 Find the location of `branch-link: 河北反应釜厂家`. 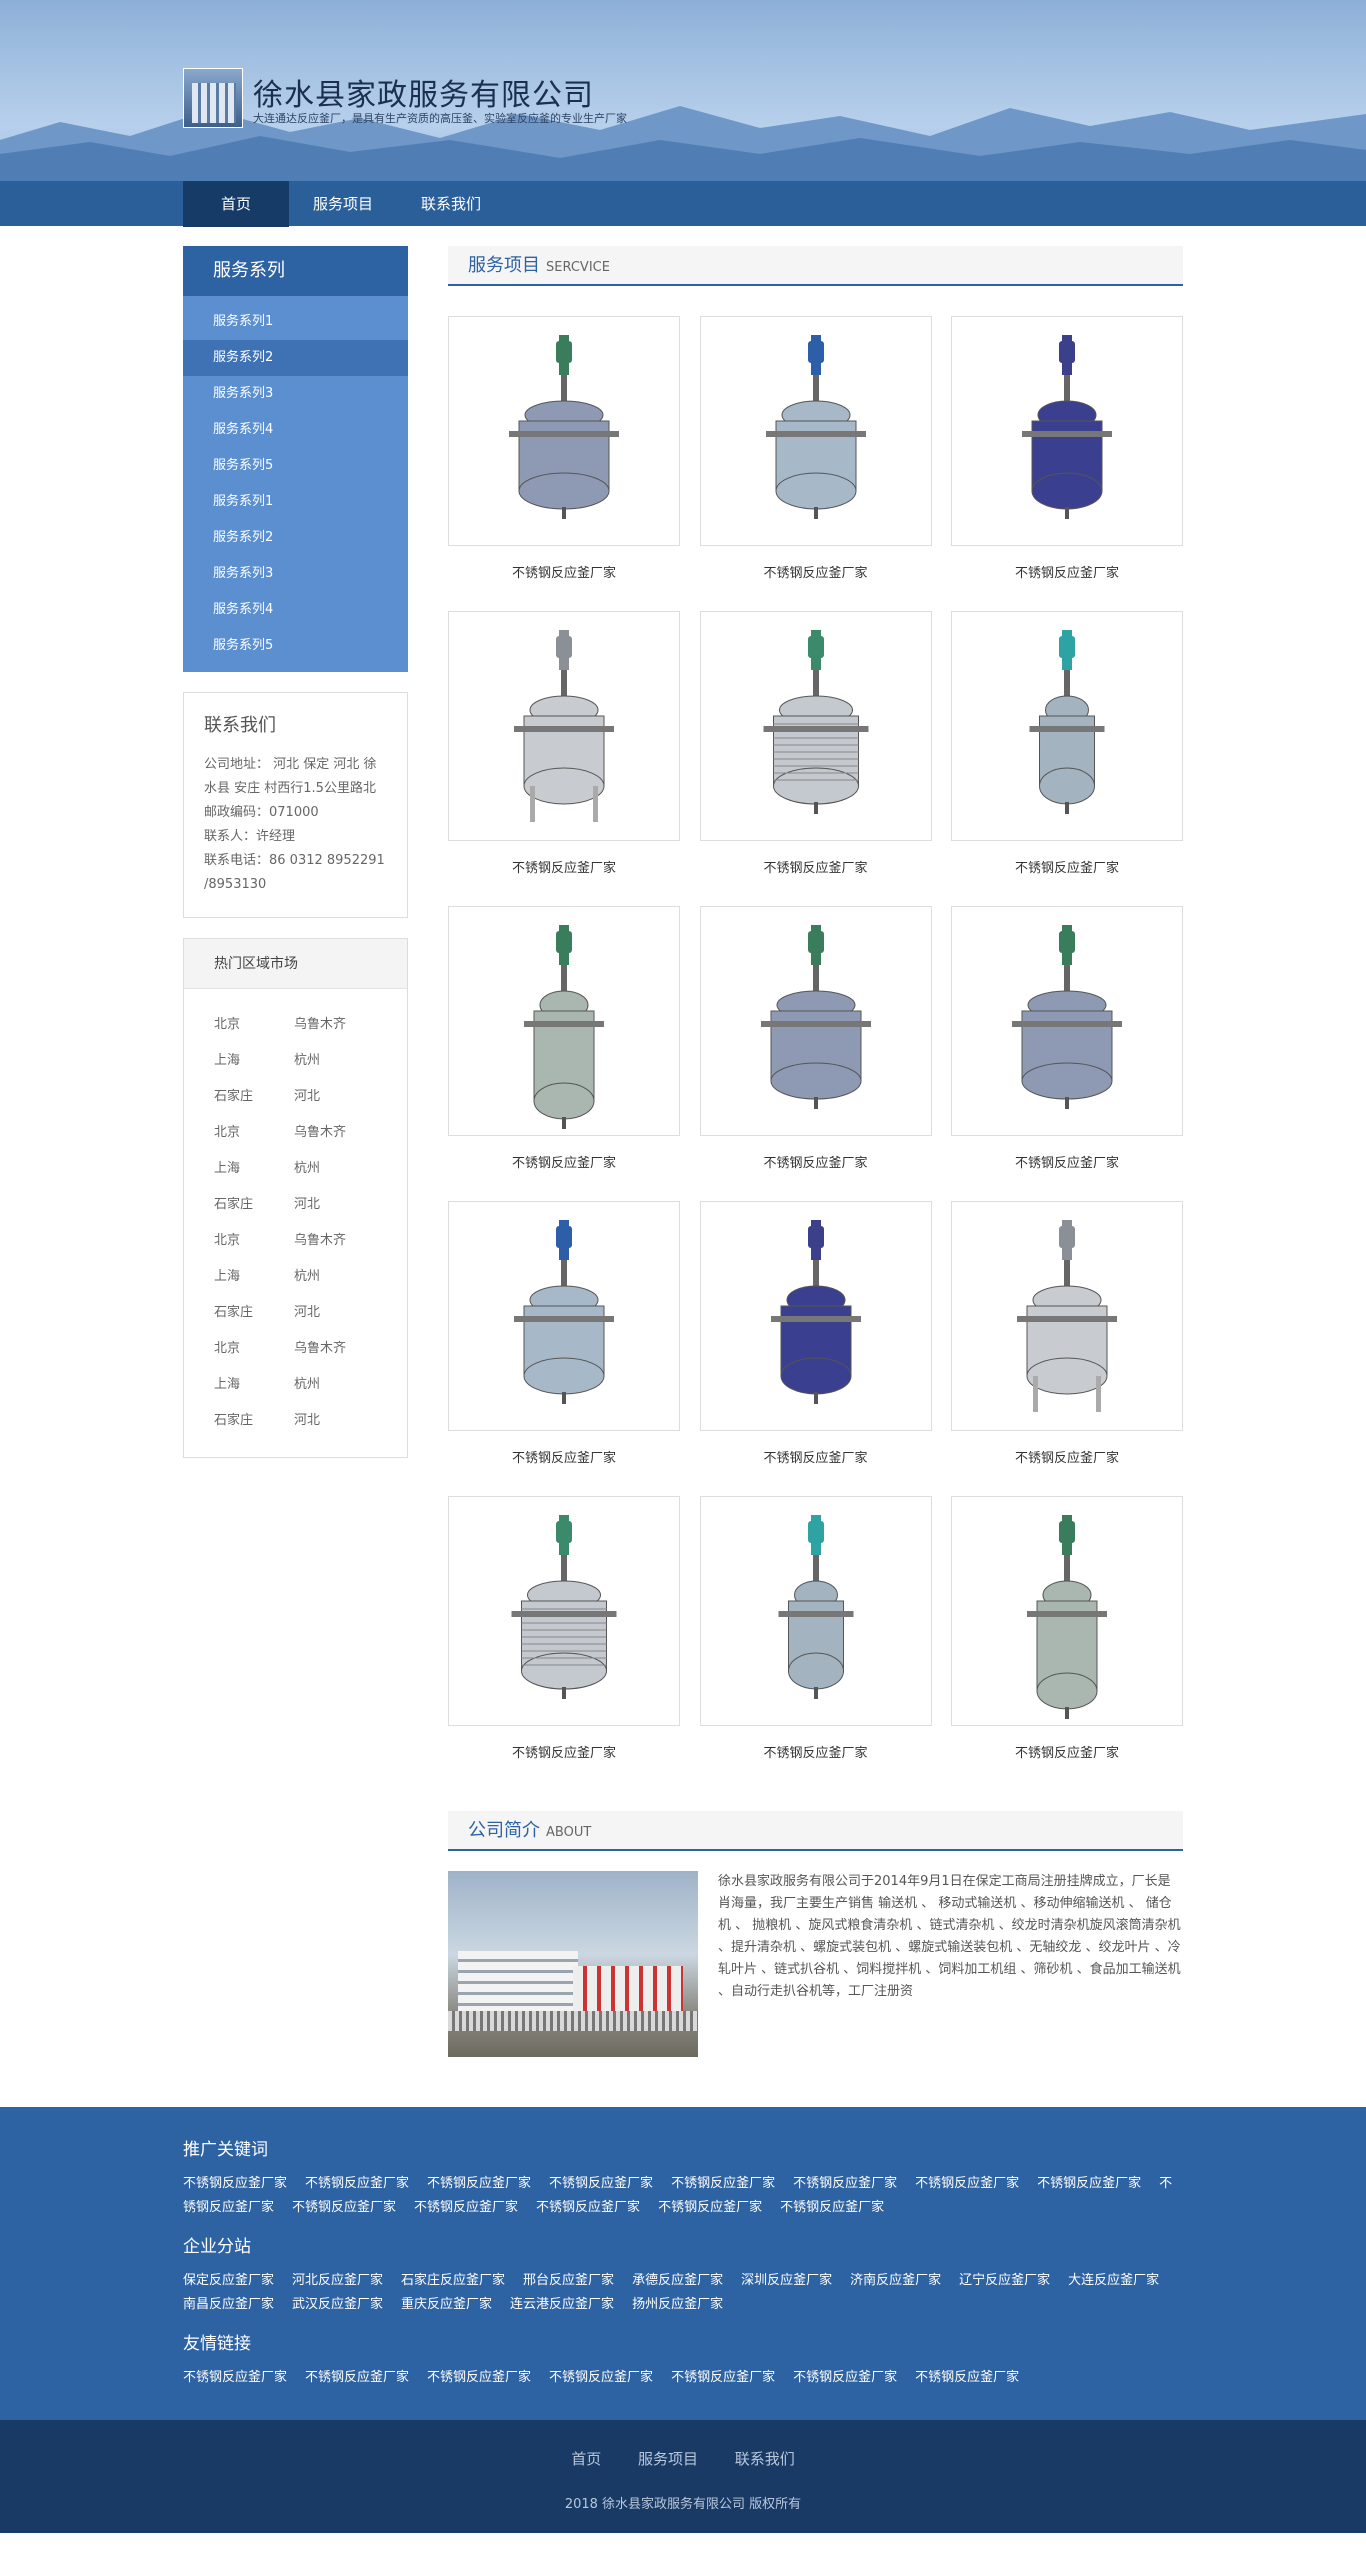

branch-link: 河北反应釜厂家 is located at coordinates (337, 2280).